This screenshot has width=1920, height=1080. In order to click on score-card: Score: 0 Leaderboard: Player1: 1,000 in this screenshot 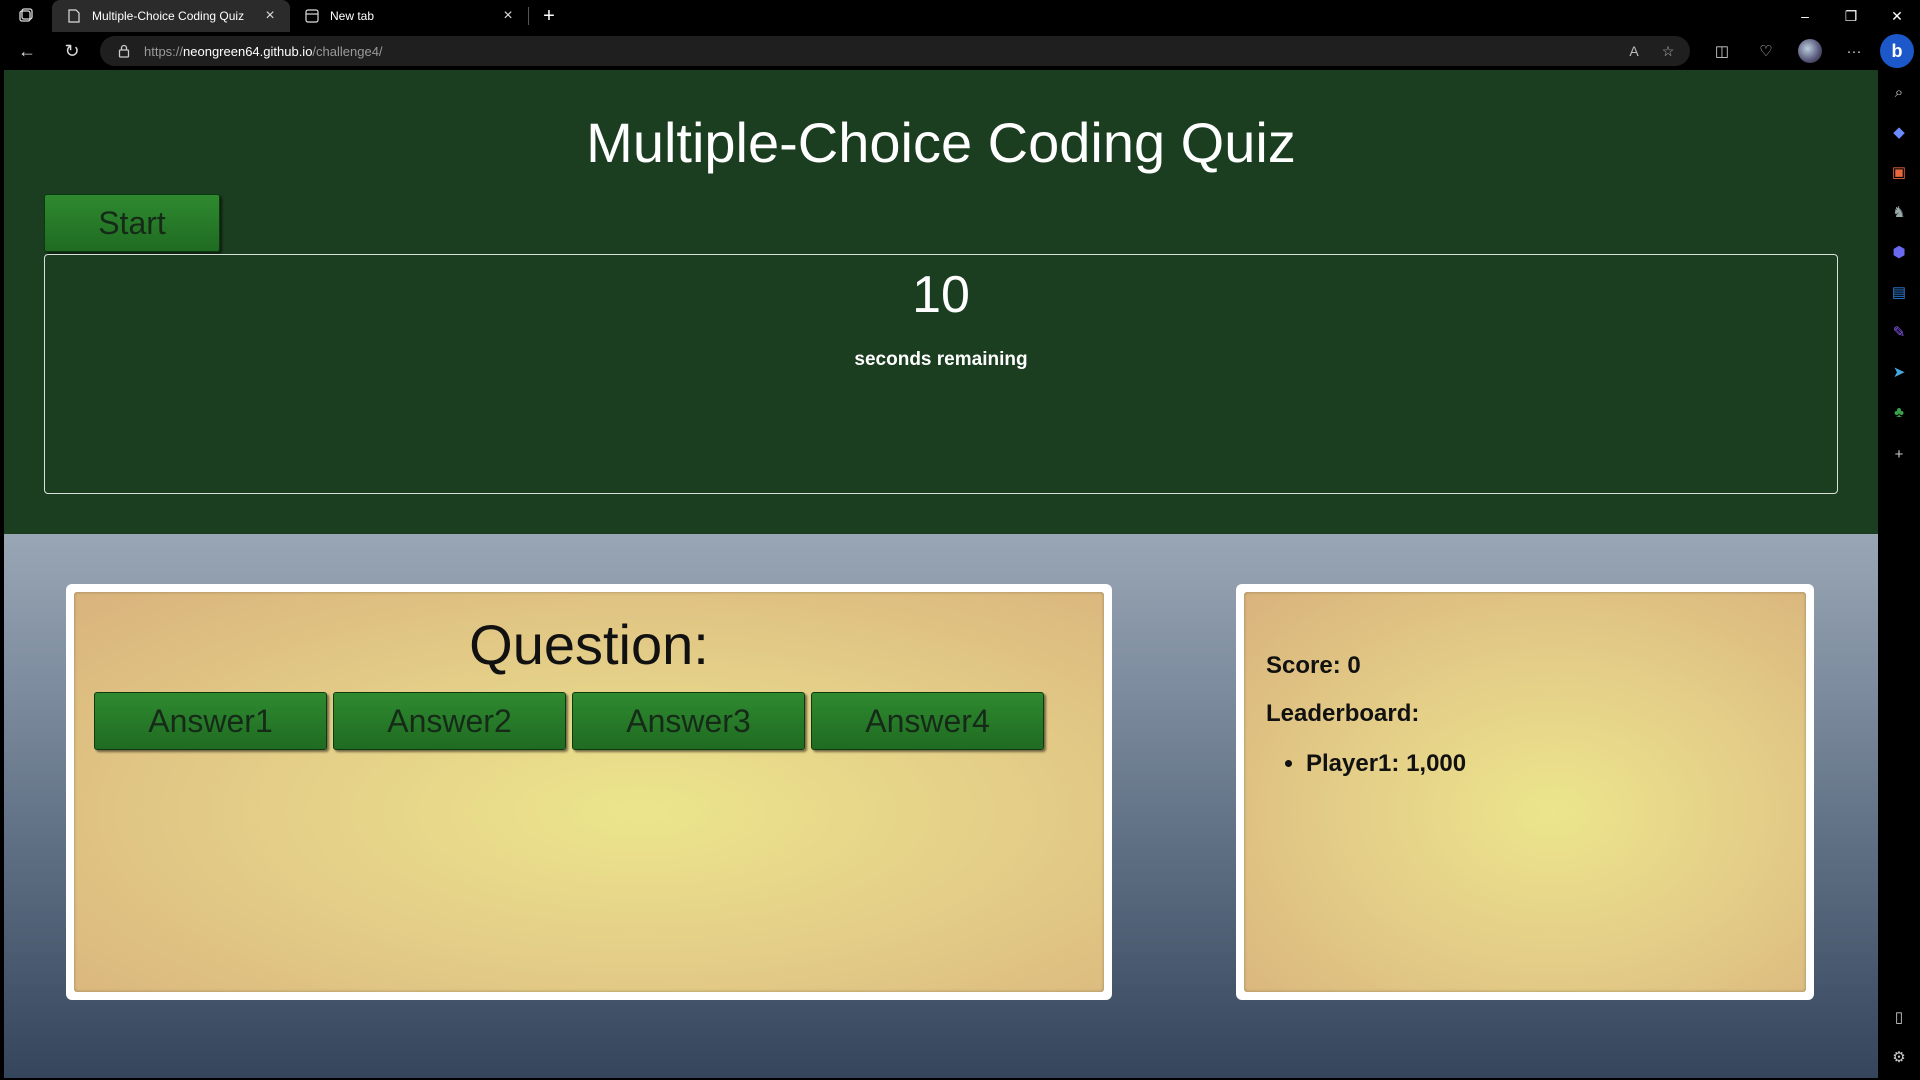, I will do `click(1525, 792)`.